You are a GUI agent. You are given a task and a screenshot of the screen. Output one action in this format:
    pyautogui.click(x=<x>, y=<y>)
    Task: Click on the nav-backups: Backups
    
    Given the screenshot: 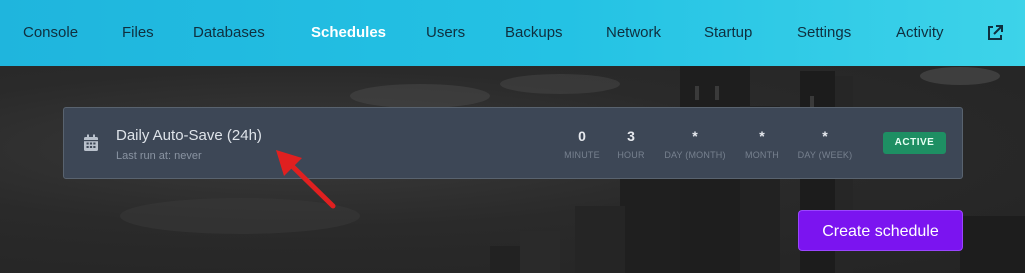 What is the action you would take?
    pyautogui.click(x=534, y=33)
    